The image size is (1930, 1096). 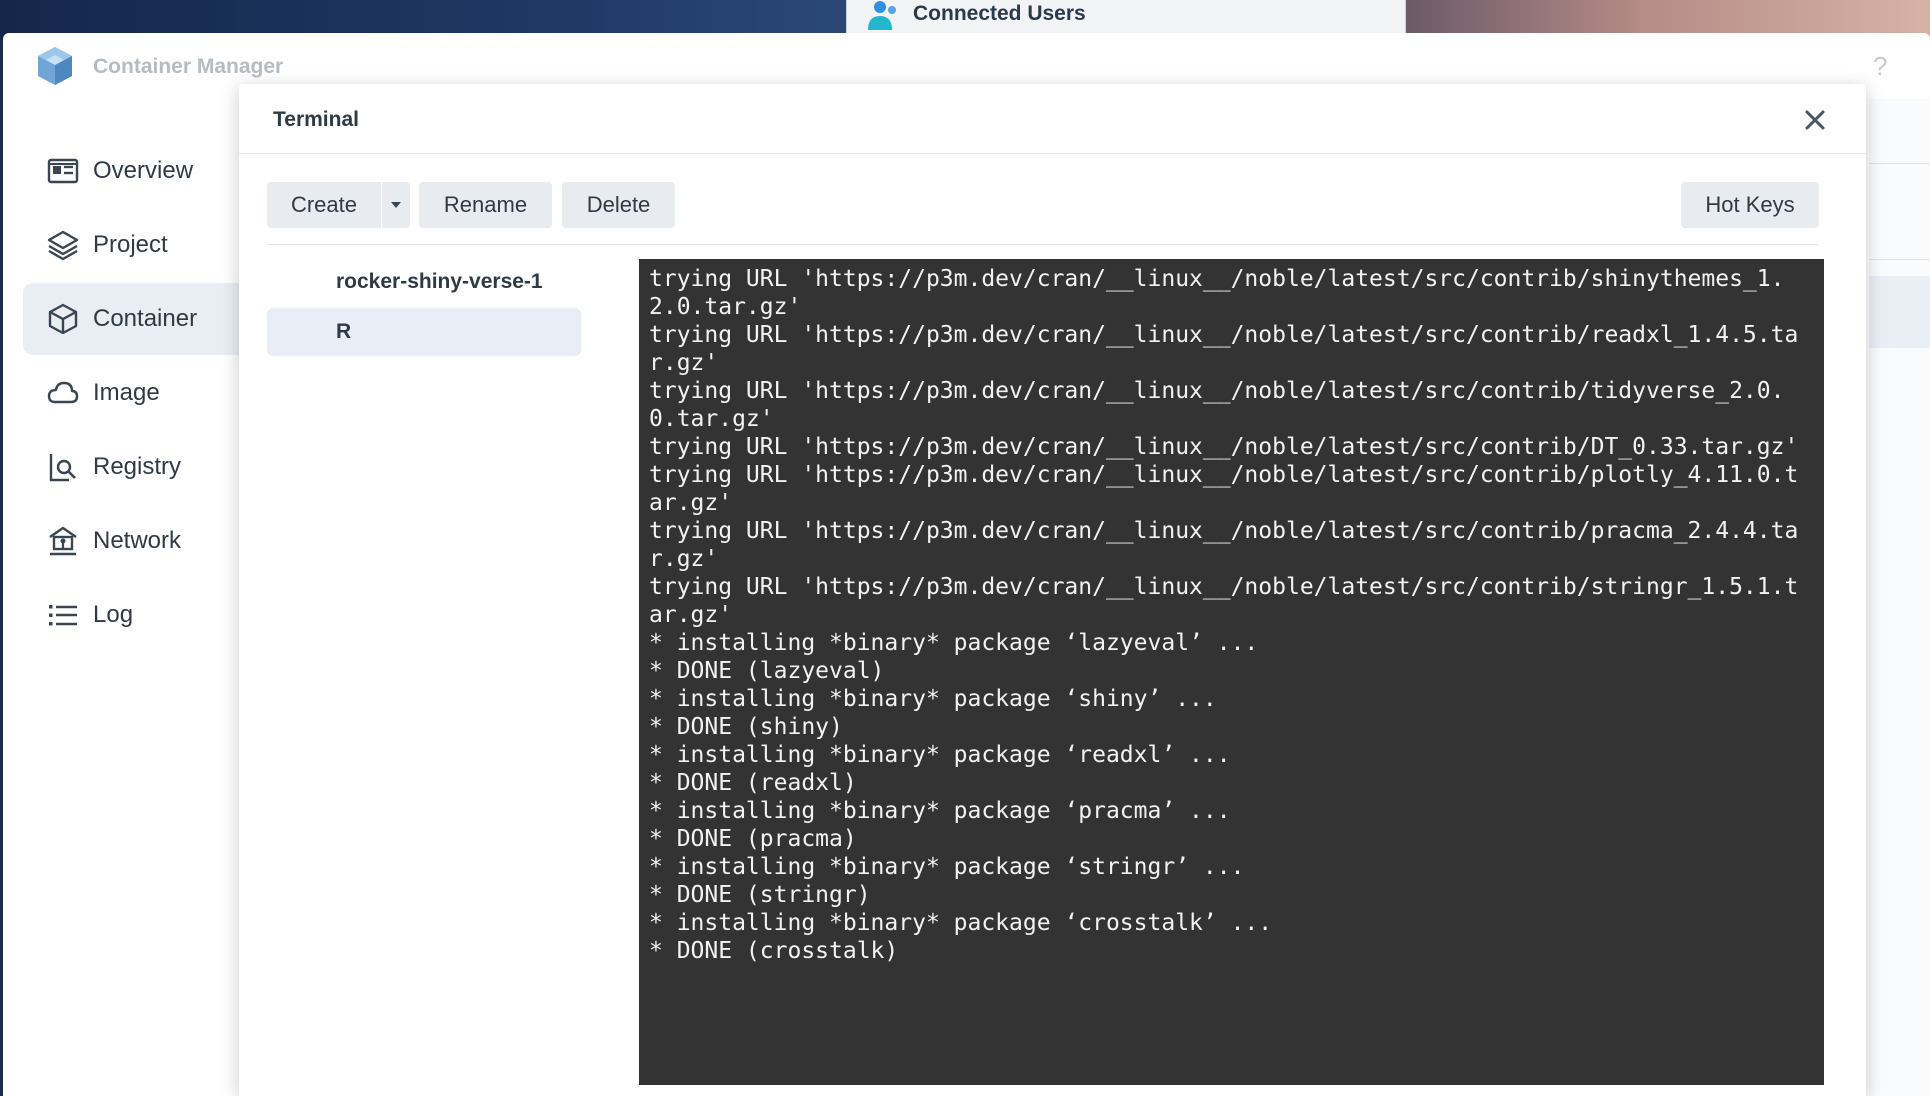 I want to click on terminal-line: * DONE (crosstalk), so click(x=774, y=951).